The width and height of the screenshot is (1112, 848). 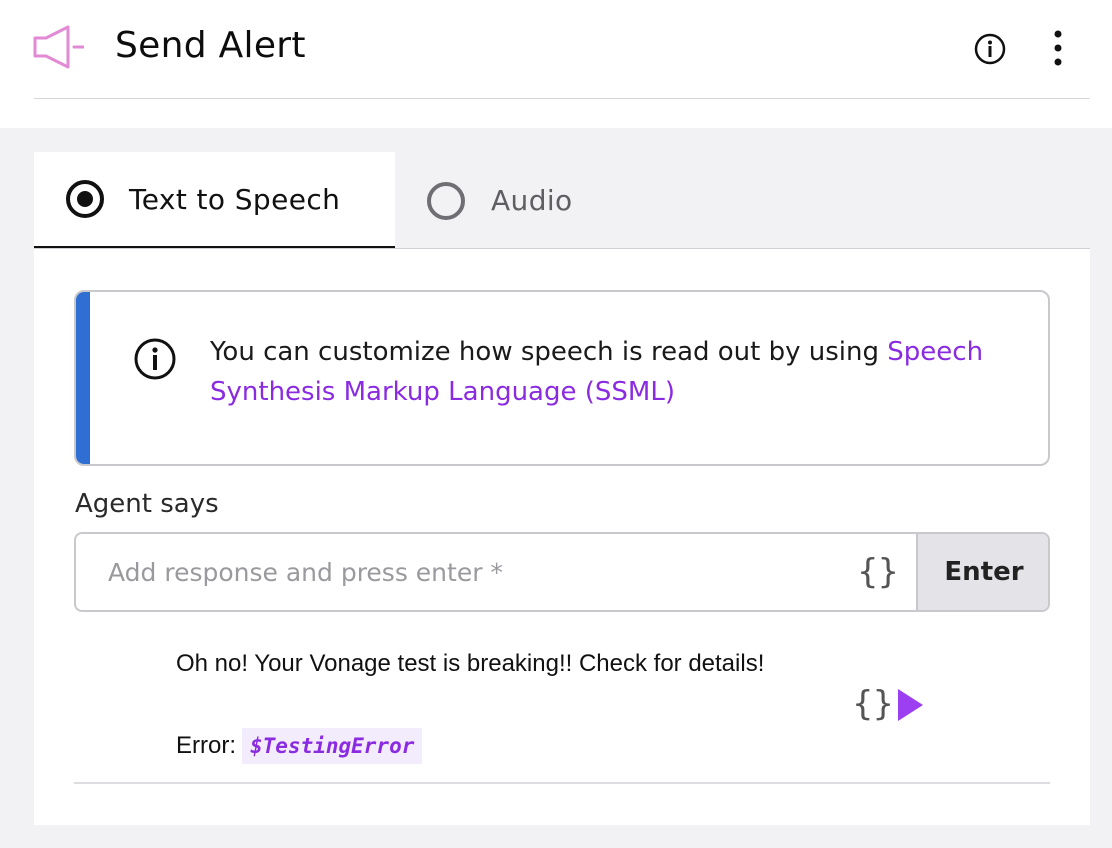 I want to click on response-input-group: {} Enter, so click(x=562, y=572).